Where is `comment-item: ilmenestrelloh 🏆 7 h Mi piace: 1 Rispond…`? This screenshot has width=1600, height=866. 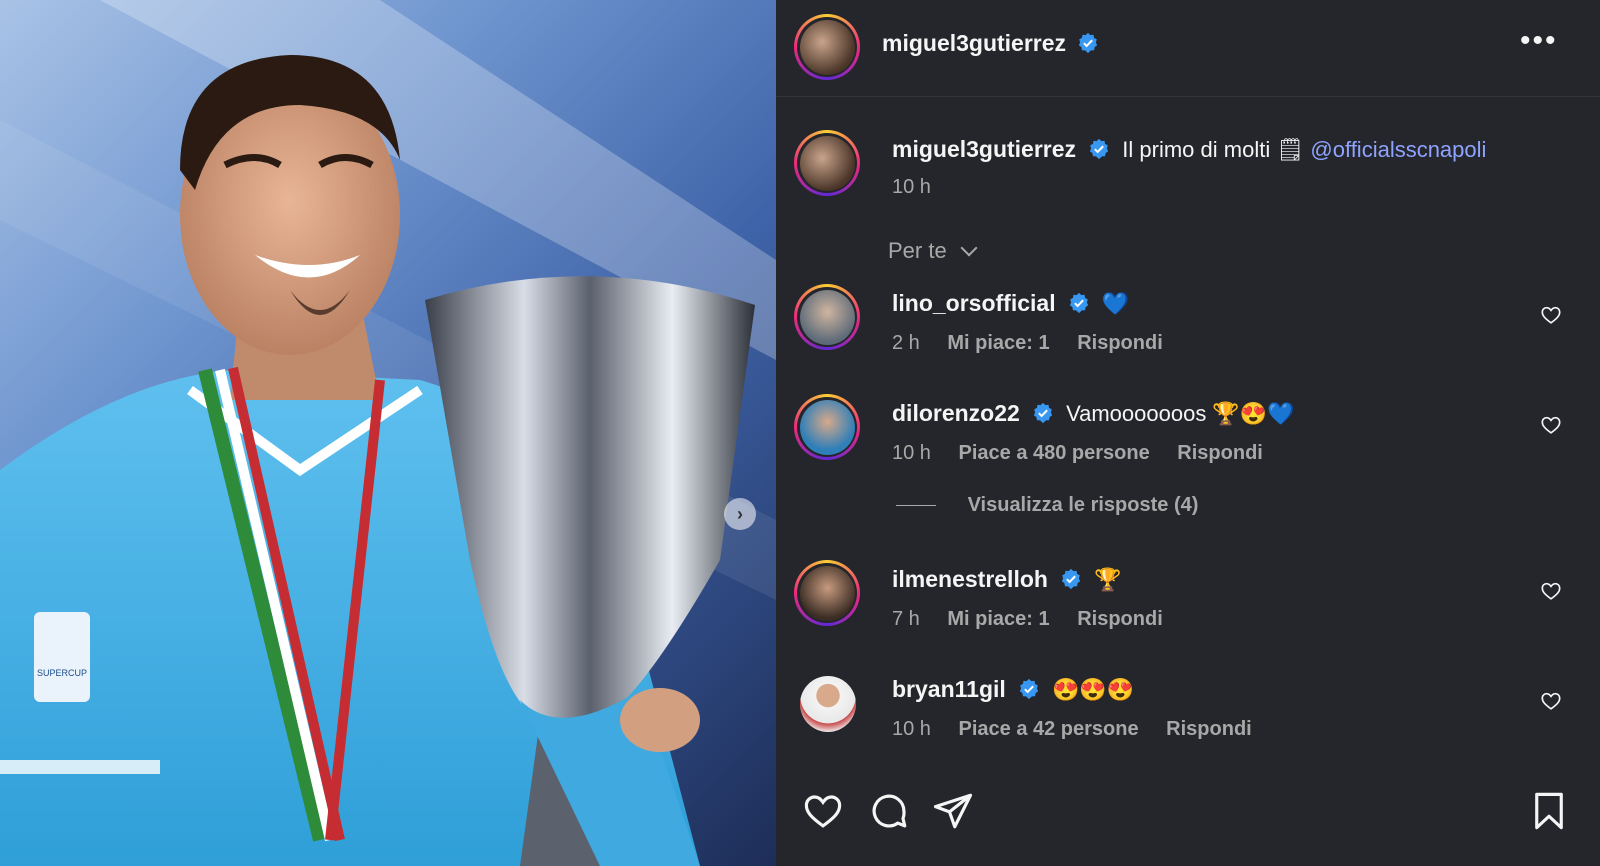
comment-item: ilmenestrelloh 🏆 7 h Mi piace: 1 Rispond… is located at coordinates (1188, 600).